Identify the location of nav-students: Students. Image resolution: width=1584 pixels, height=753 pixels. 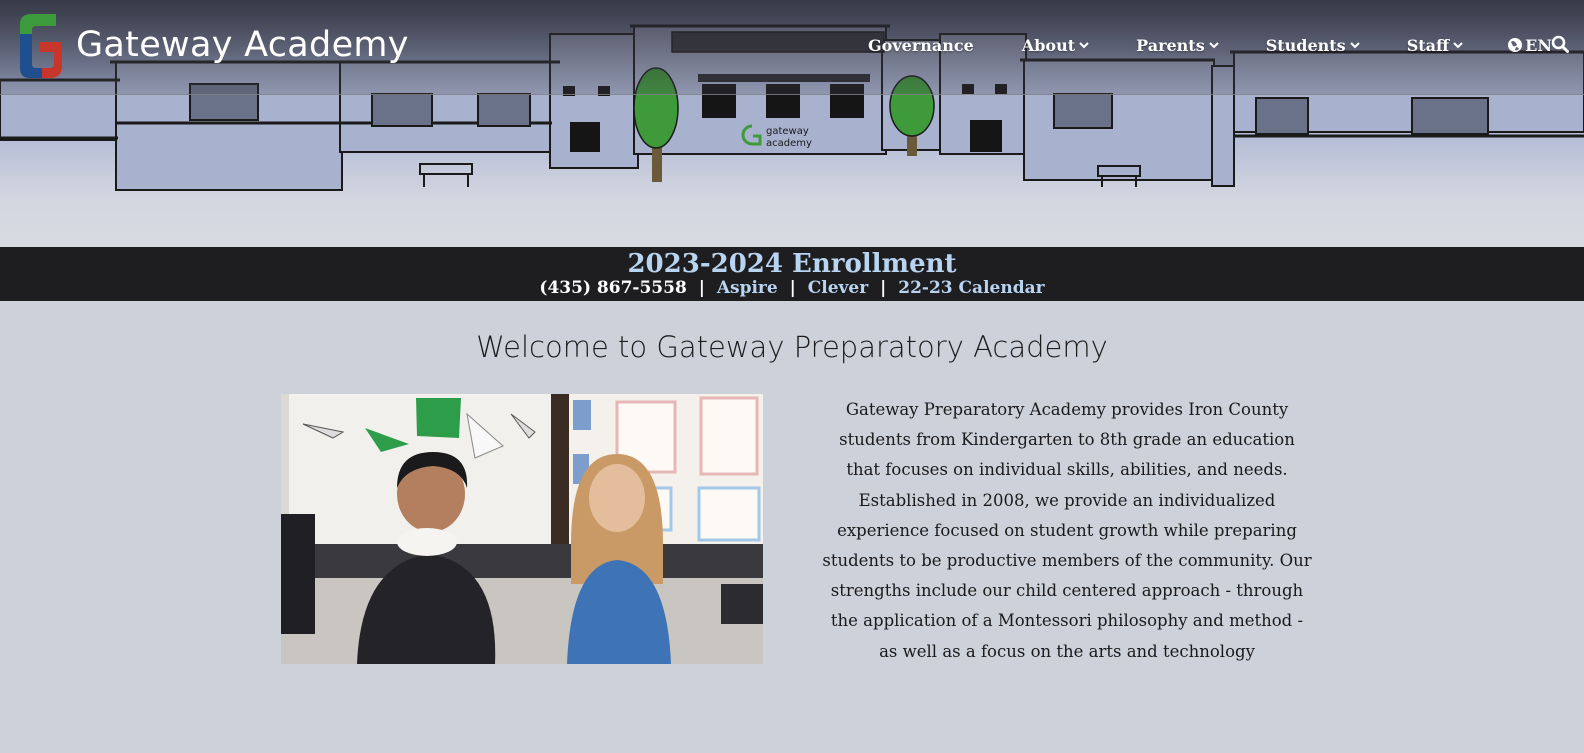
(1313, 45).